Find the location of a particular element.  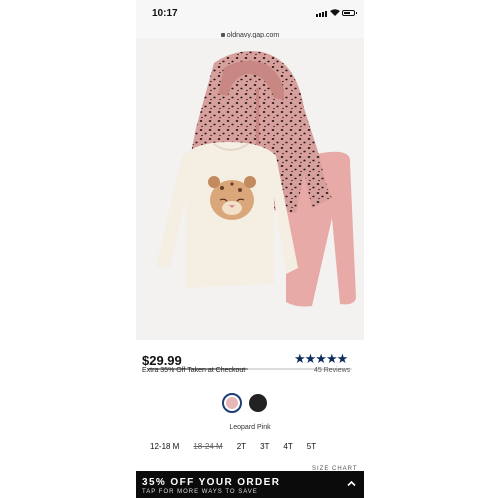

banner-subtitle: TAP FOR MORE WAYS TO SAVE is located at coordinates (200, 492).